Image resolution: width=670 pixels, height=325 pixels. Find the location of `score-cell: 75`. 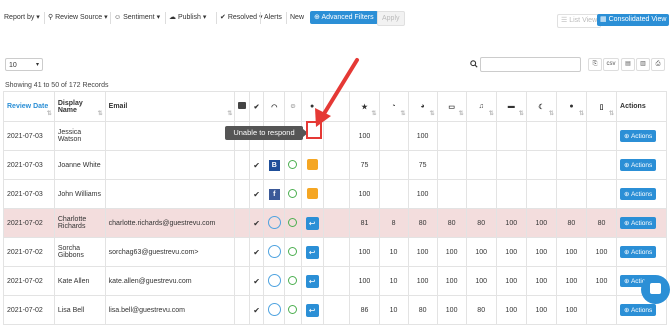

score-cell: 75 is located at coordinates (422, 165).